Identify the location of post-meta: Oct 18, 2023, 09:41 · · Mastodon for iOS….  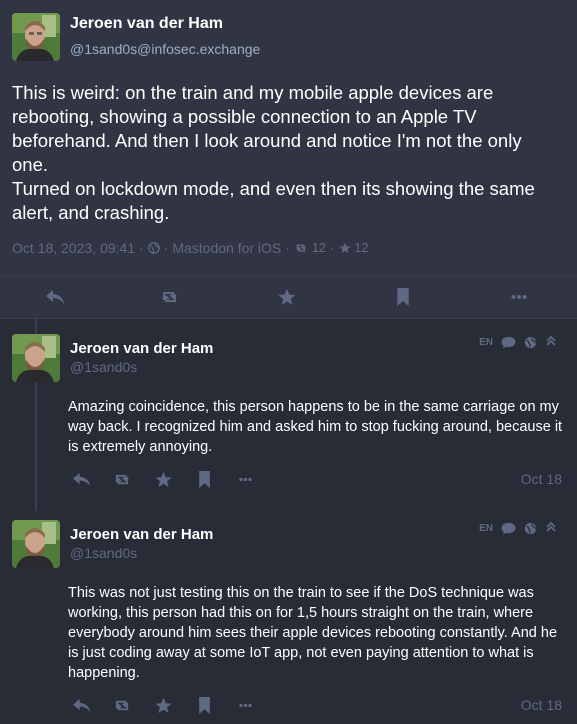
(190, 248).